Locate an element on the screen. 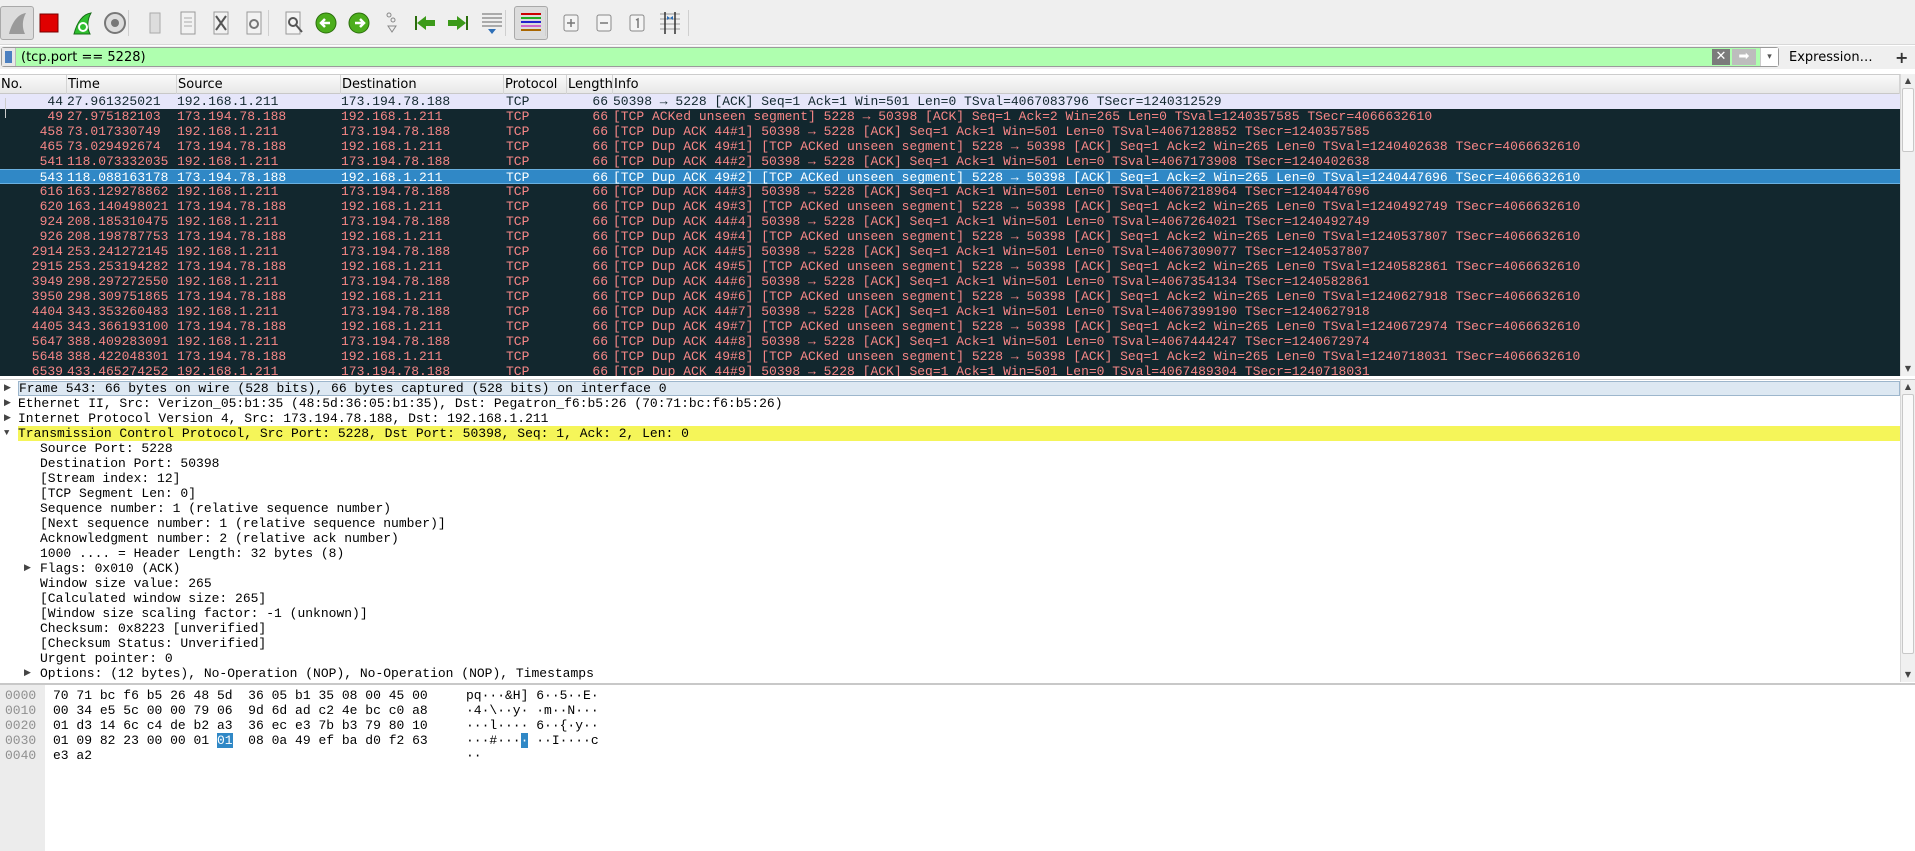 The height and width of the screenshot is (851, 1915). hex-byte: 6d is located at coordinates (280, 710).